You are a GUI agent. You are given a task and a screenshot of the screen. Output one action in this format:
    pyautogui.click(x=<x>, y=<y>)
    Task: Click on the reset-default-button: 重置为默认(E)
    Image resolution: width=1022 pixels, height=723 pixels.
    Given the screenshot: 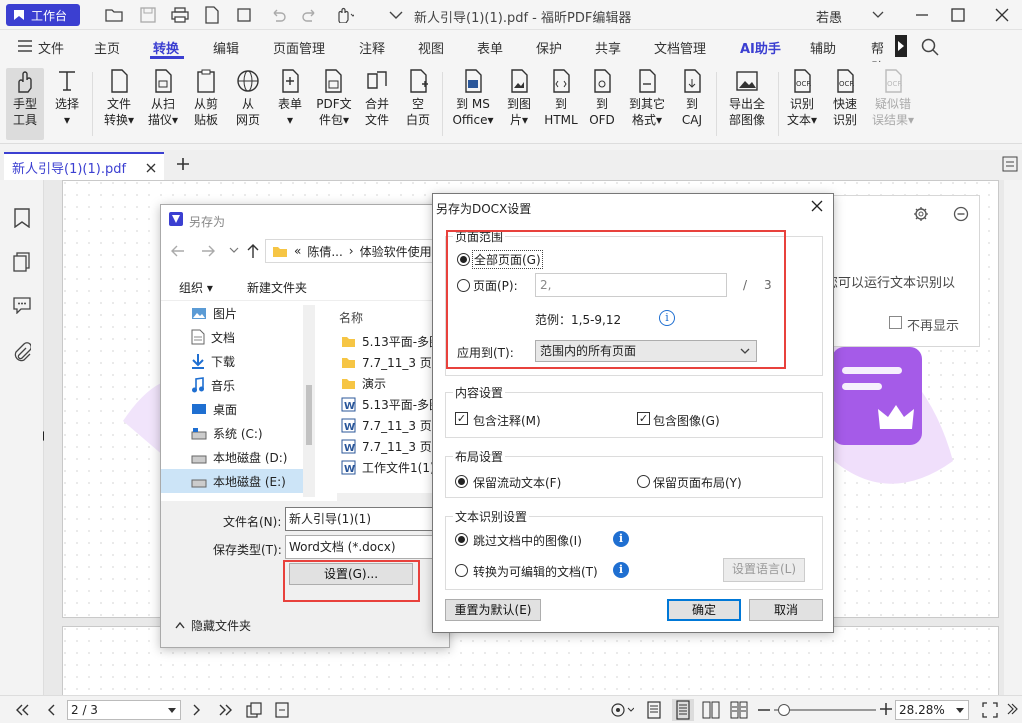 What is the action you would take?
    pyautogui.click(x=493, y=610)
    